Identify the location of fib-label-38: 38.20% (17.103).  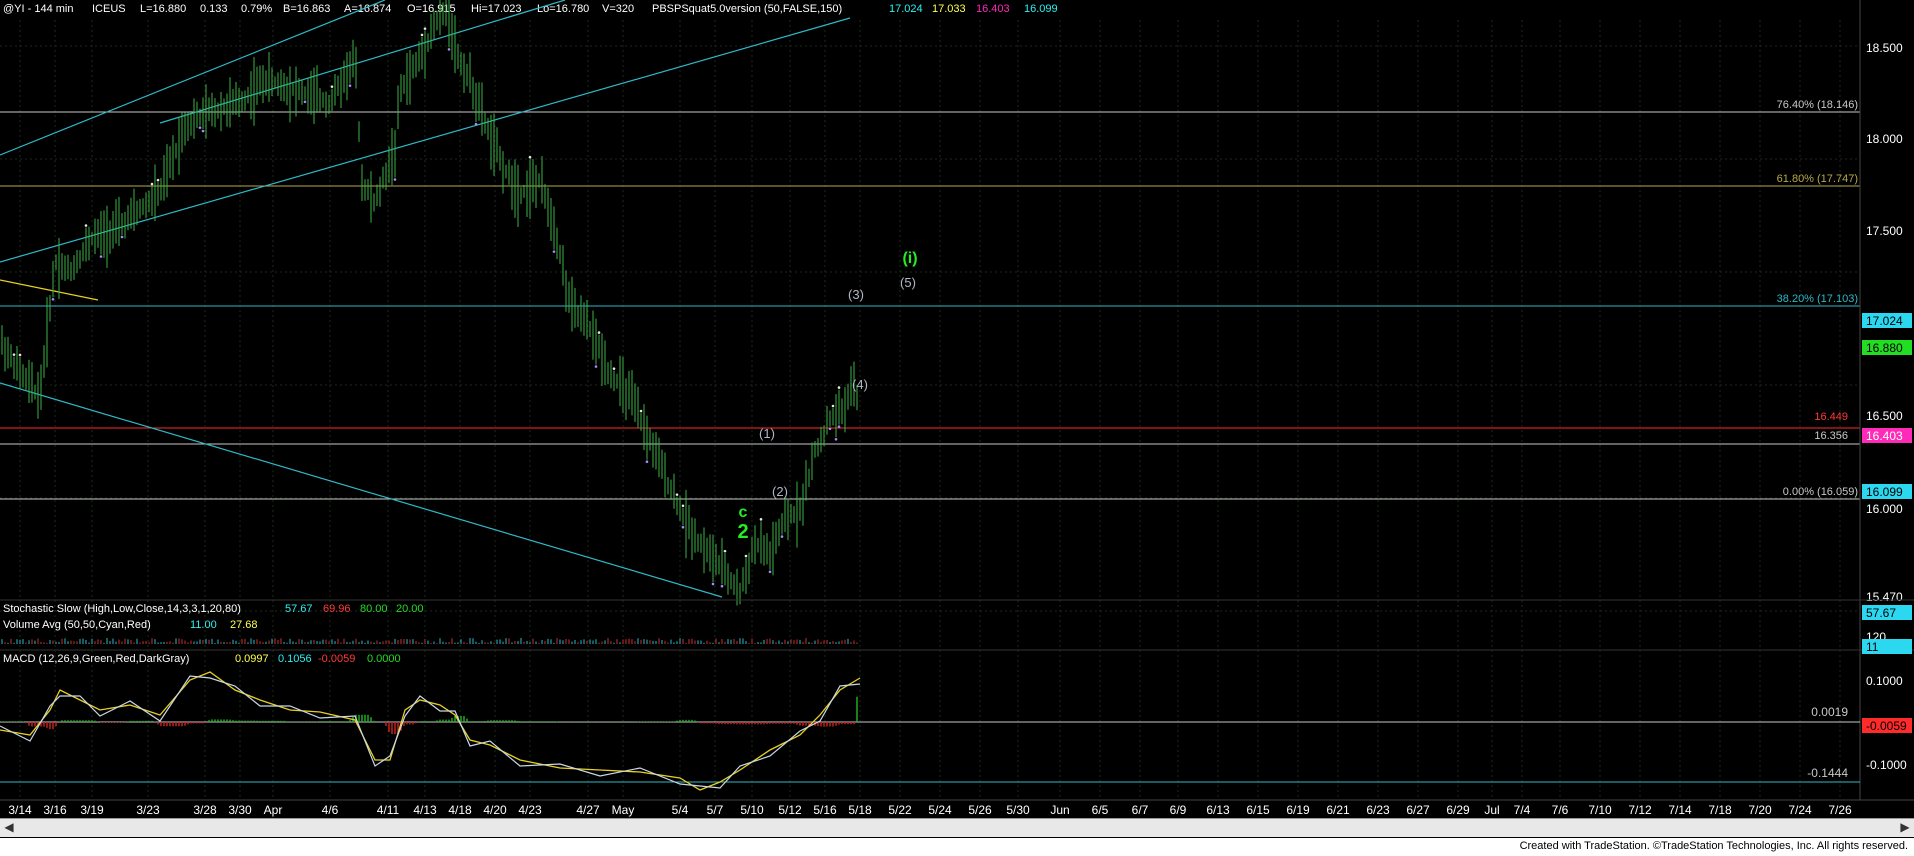
(1817, 299).